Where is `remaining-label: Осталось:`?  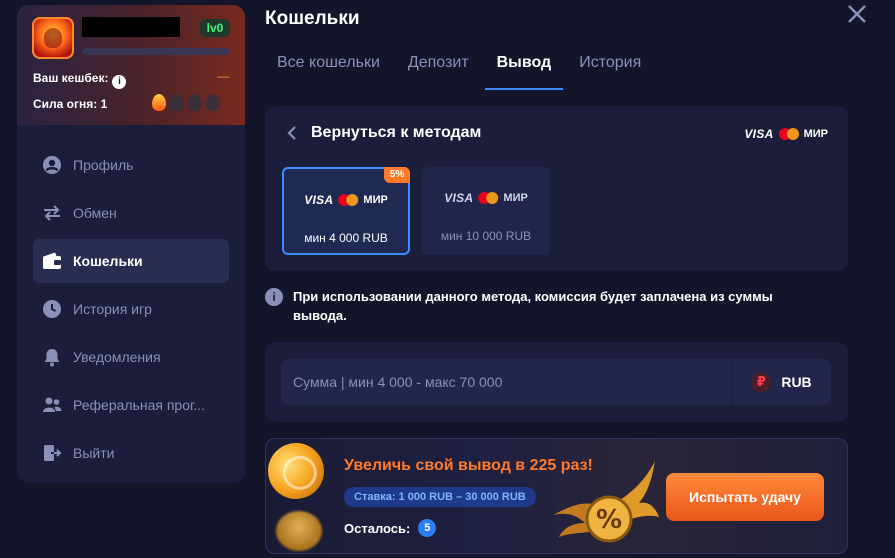 remaining-label: Осталось: is located at coordinates (377, 528).